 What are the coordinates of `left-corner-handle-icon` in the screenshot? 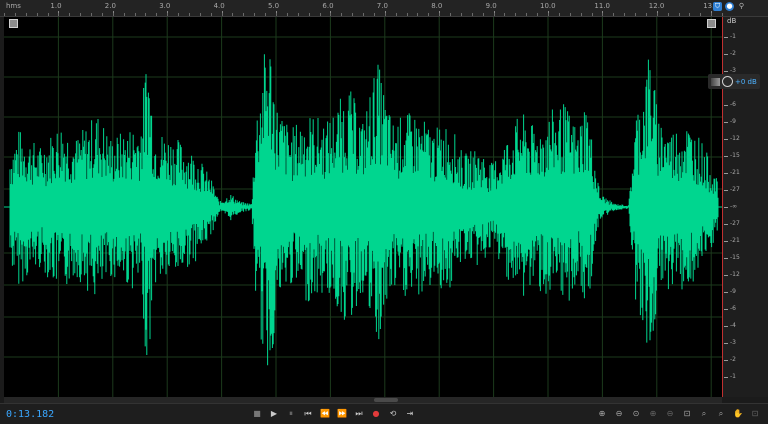 It's located at (13, 23).